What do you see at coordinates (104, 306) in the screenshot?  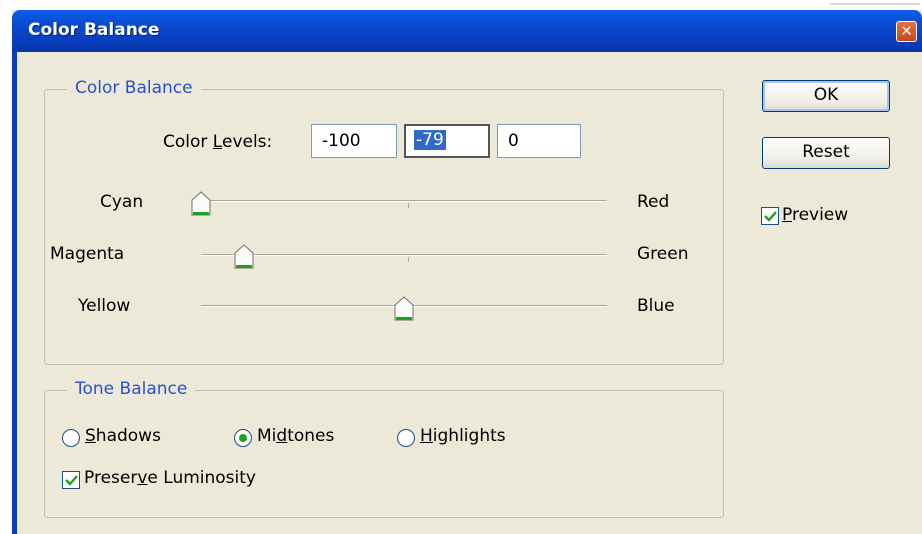 I see `slider-label-yellow: Yellow` at bounding box center [104, 306].